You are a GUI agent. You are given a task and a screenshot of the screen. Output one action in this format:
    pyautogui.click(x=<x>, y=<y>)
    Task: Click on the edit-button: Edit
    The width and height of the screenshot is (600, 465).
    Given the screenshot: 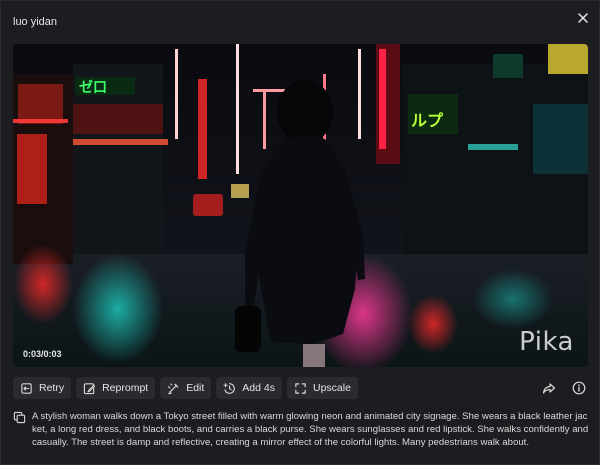 What is the action you would take?
    pyautogui.click(x=186, y=388)
    